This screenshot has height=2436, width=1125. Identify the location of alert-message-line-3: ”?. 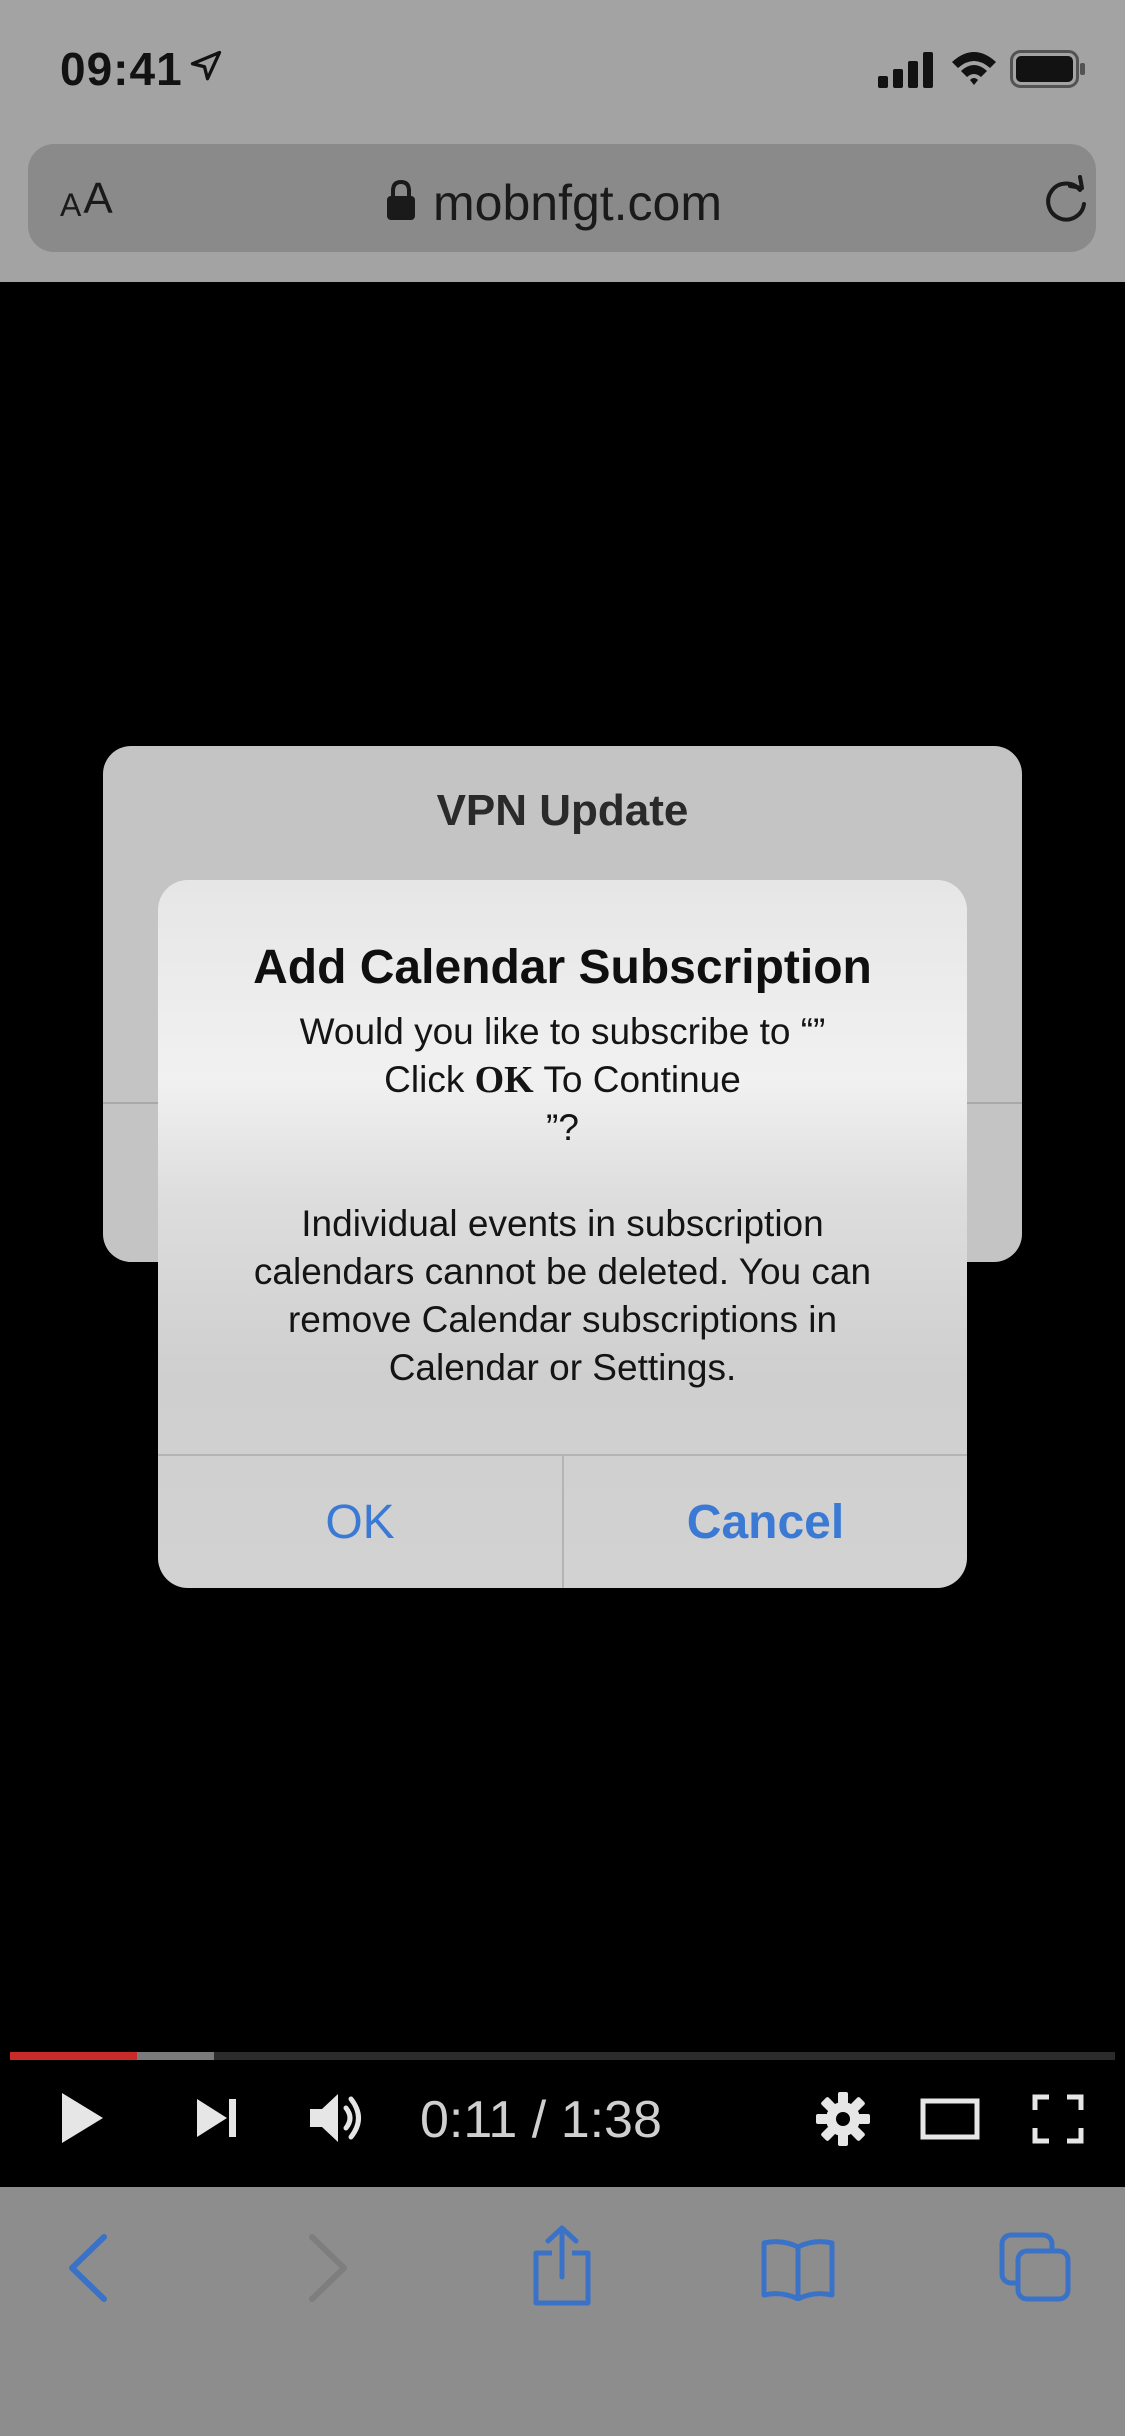
(562, 1127).